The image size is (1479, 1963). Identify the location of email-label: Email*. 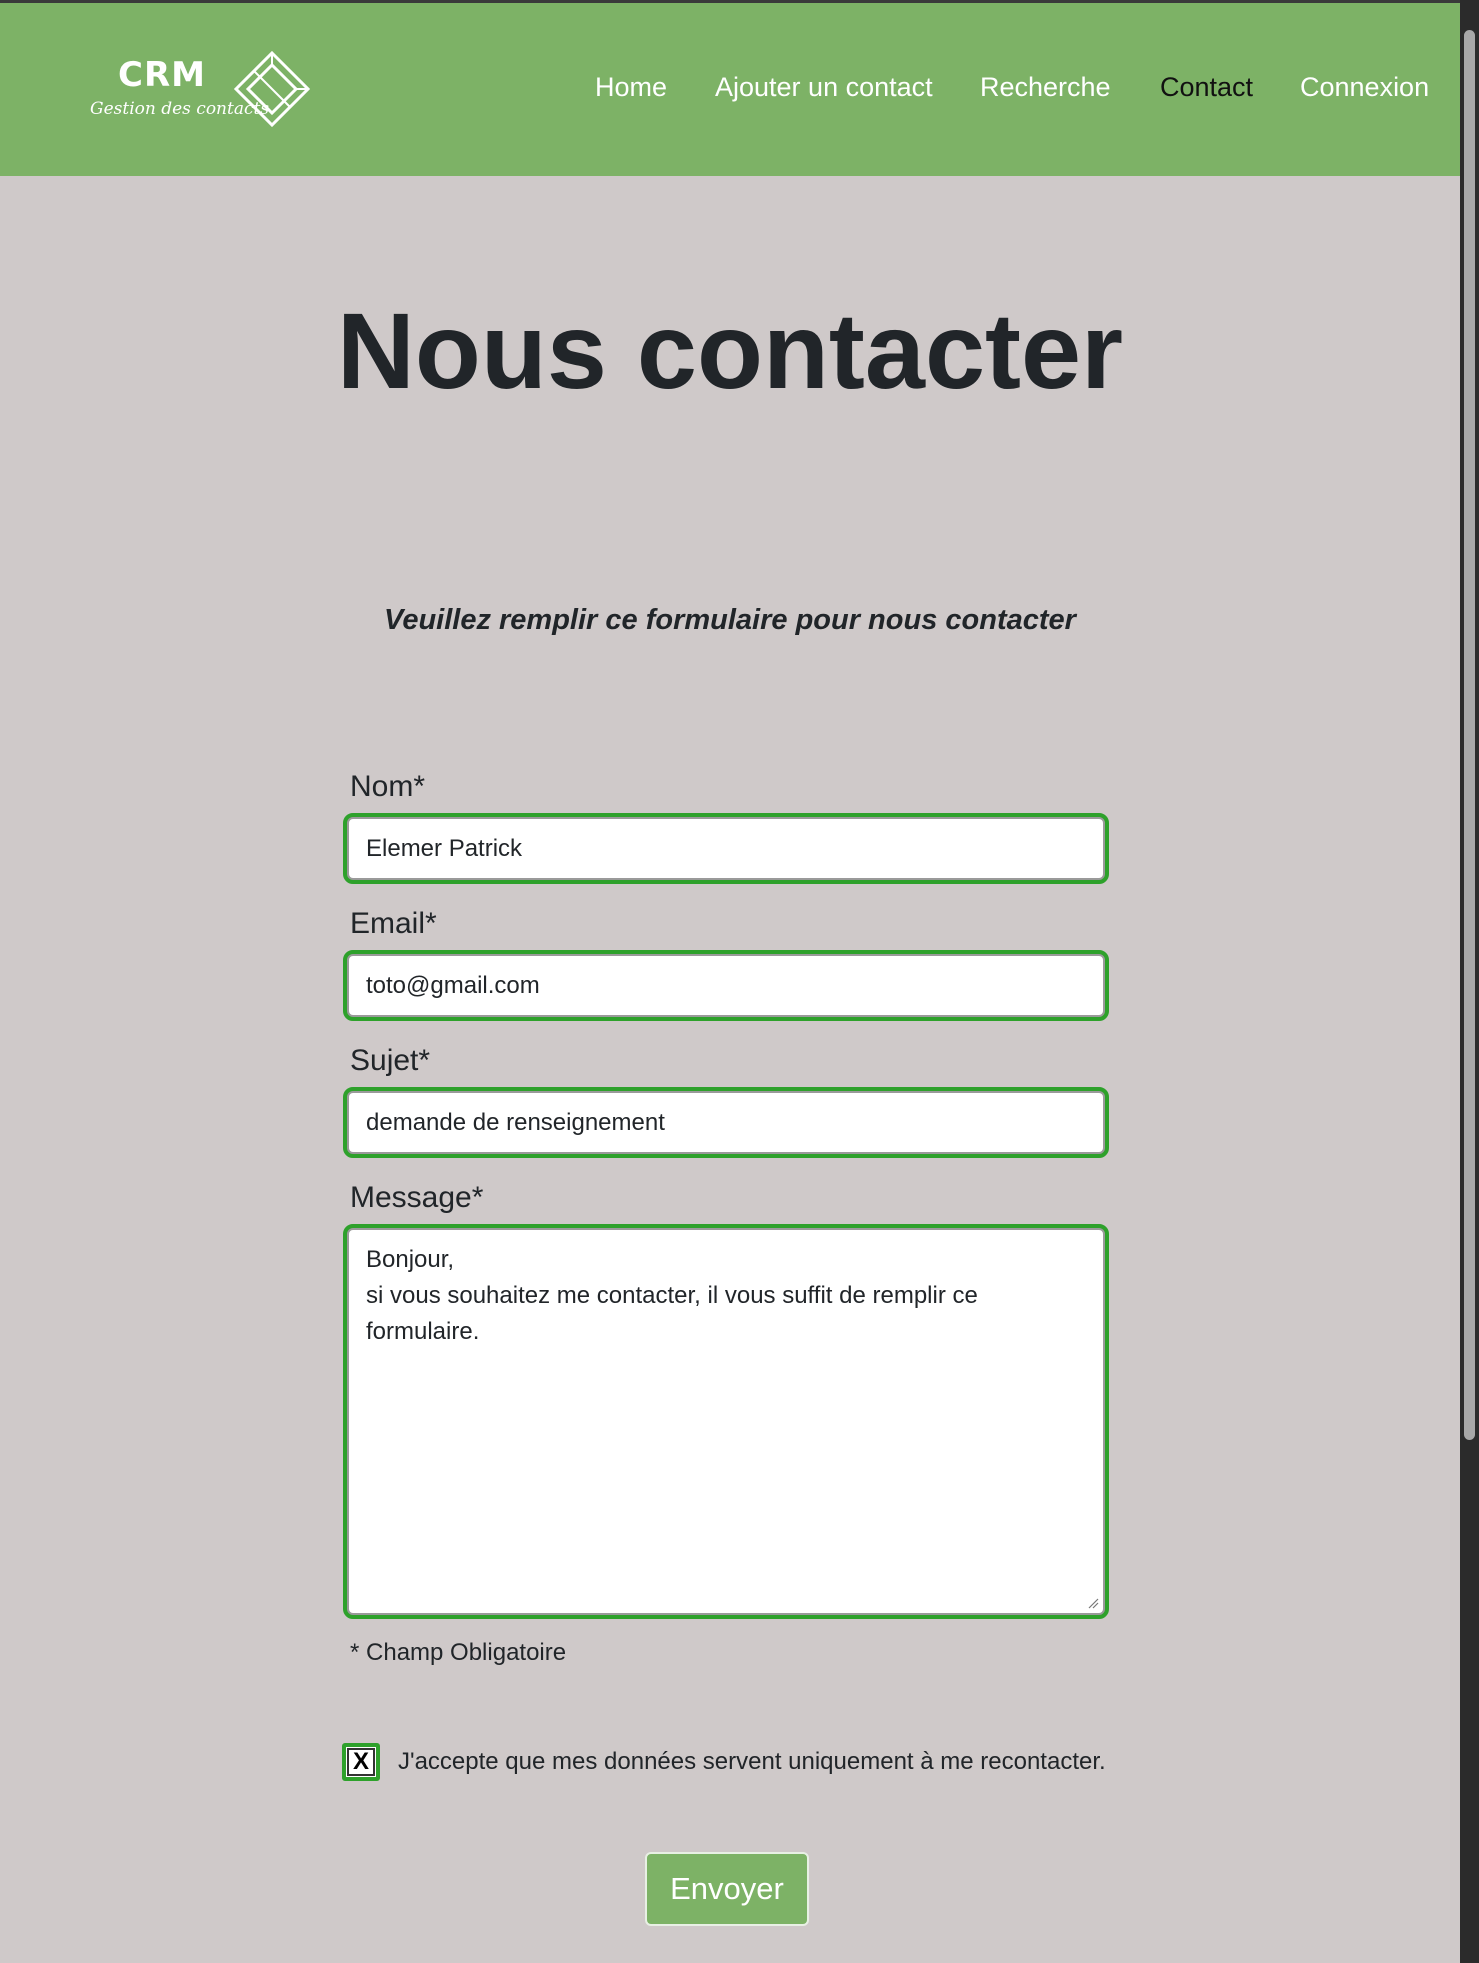
(393, 923).